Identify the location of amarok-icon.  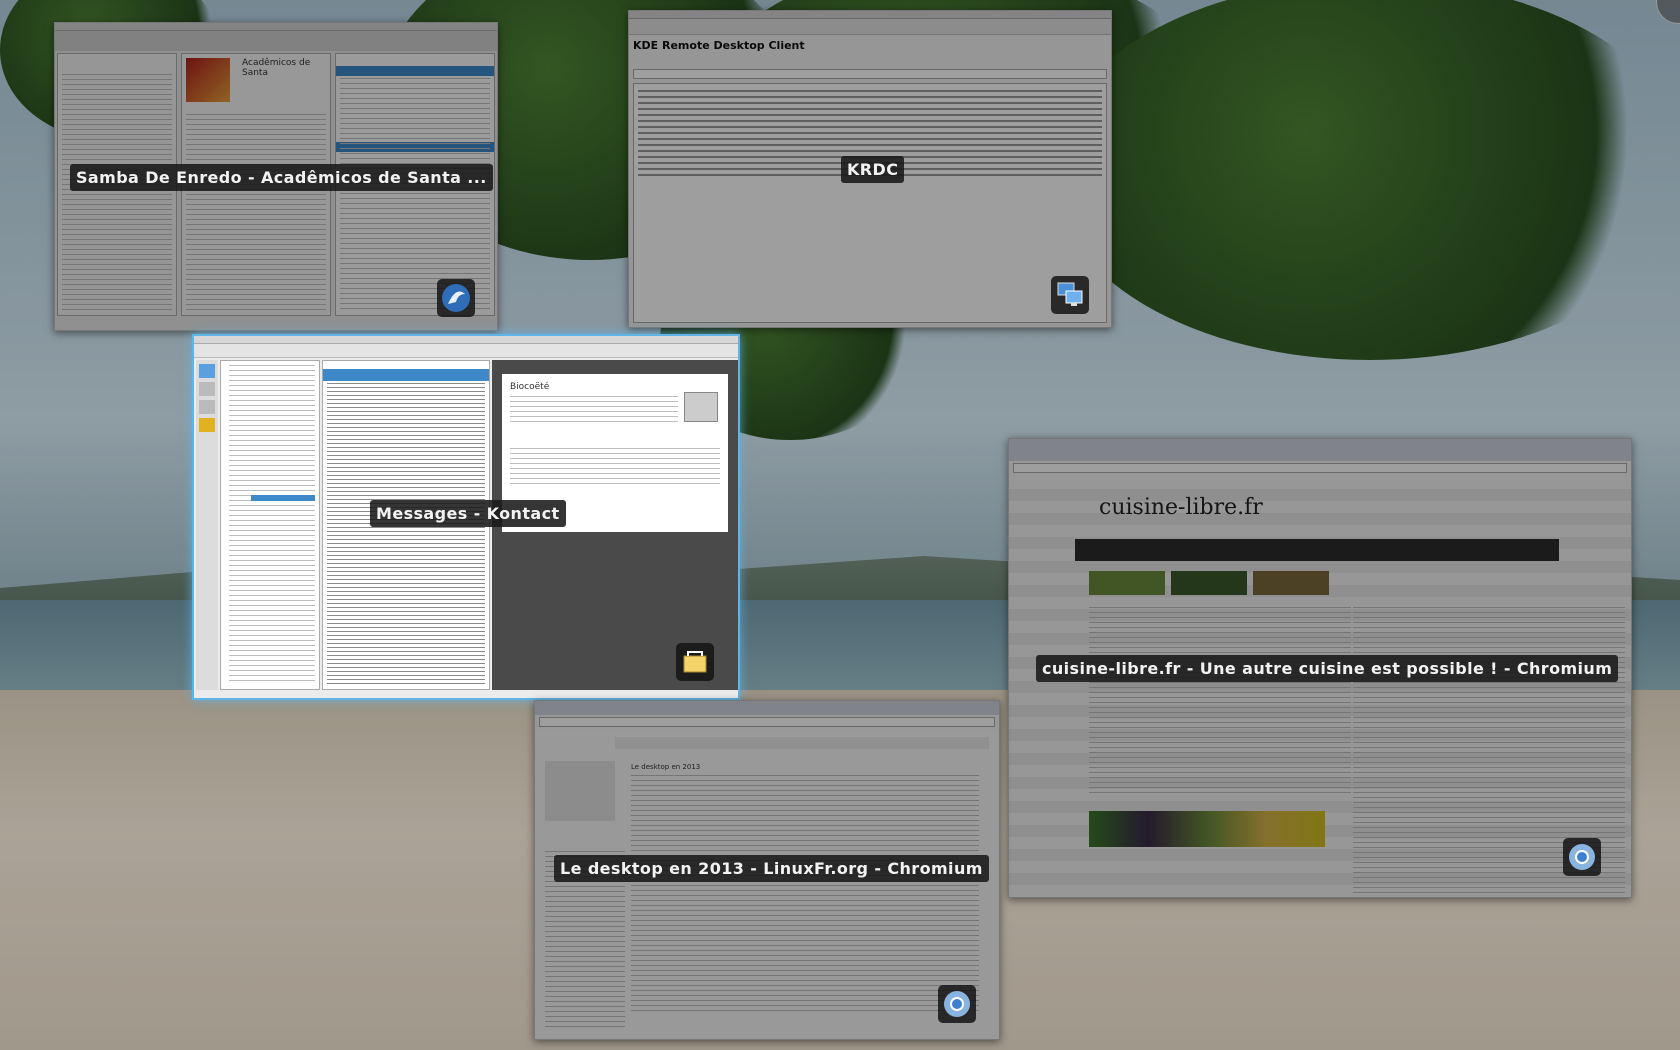
(456, 298).